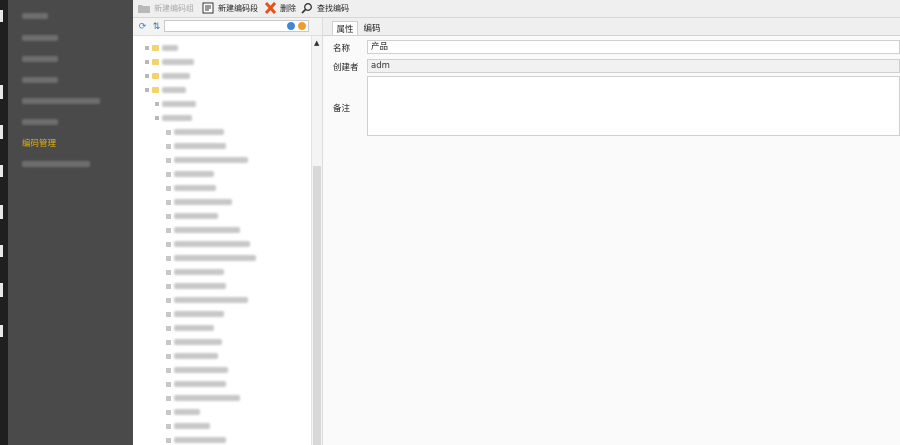  I want to click on remark-textarea, so click(633, 106).